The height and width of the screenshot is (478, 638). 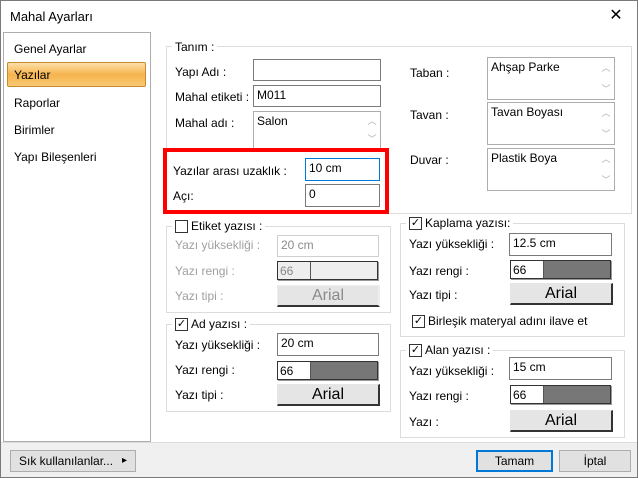 I want to click on yapi-adi-input, so click(x=317, y=70).